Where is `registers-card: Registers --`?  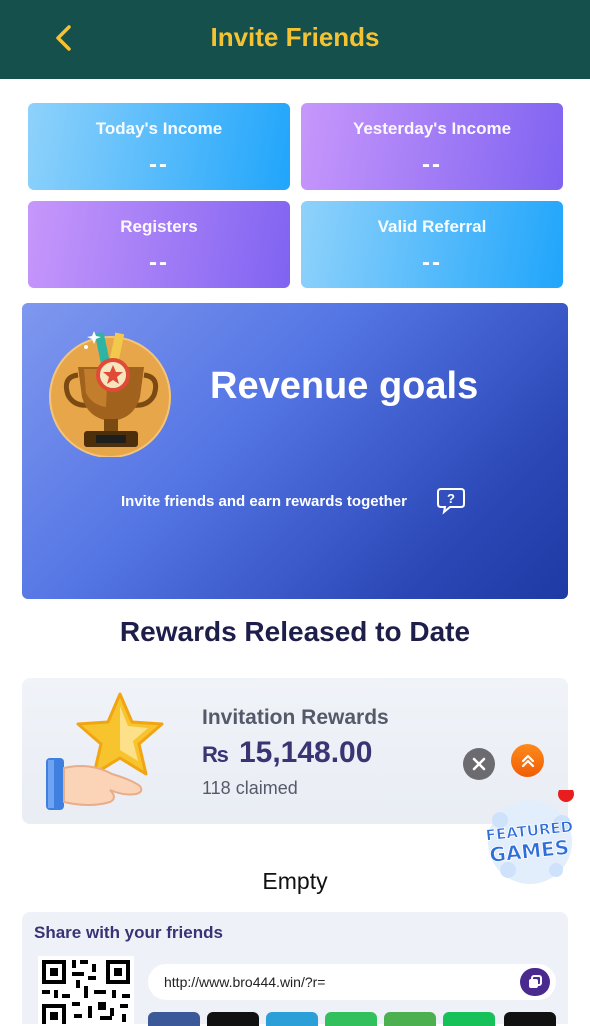 registers-card: Registers -- is located at coordinates (159, 244).